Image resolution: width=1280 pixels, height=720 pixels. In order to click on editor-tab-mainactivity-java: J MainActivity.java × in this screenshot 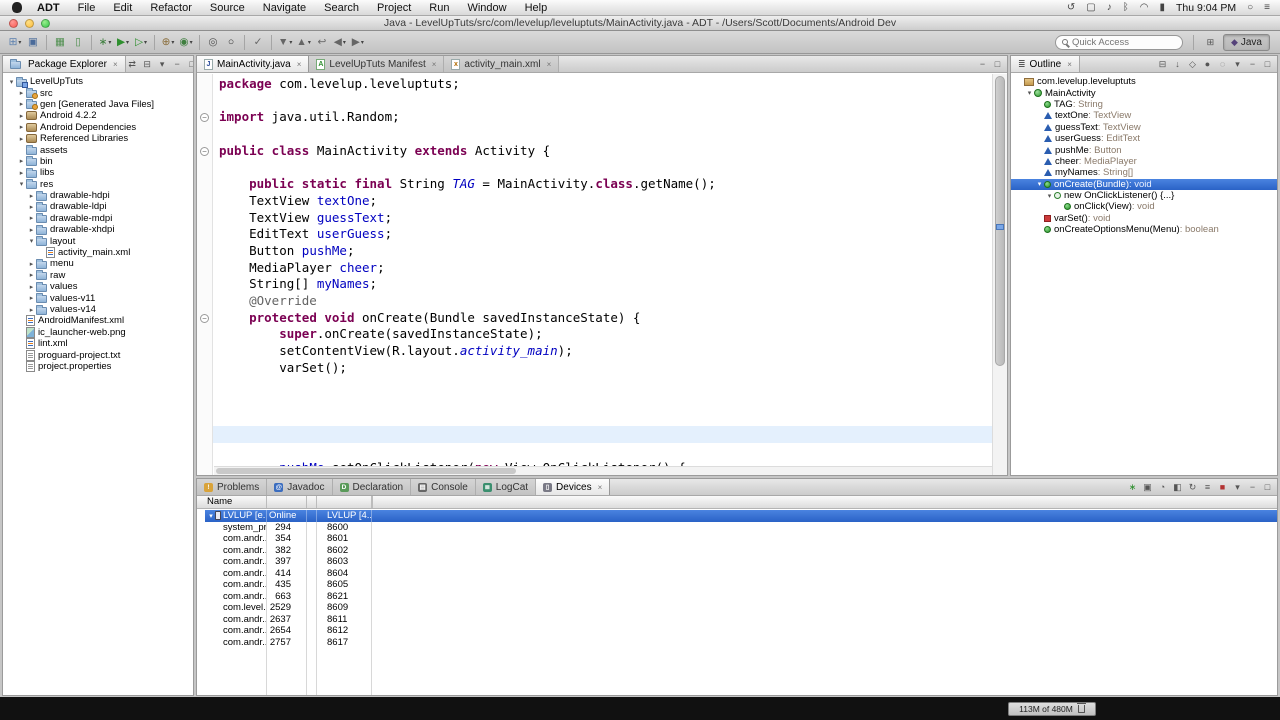, I will do `click(253, 64)`.